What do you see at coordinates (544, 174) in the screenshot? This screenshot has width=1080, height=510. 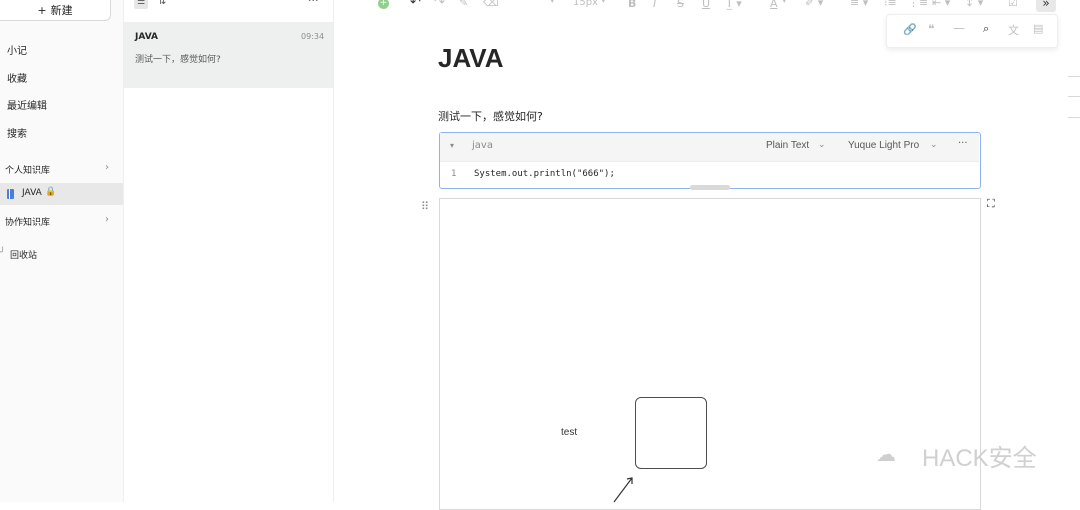 I see `code-line: System.out.println("666");` at bounding box center [544, 174].